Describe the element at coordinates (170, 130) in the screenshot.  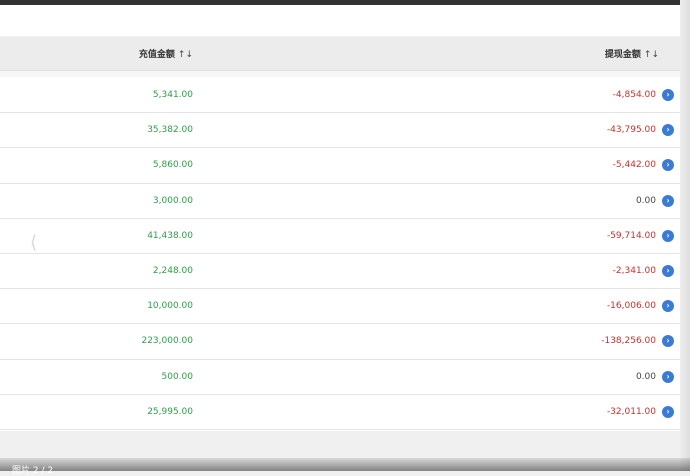
I see `recharge-amount: 35,382.00` at that location.